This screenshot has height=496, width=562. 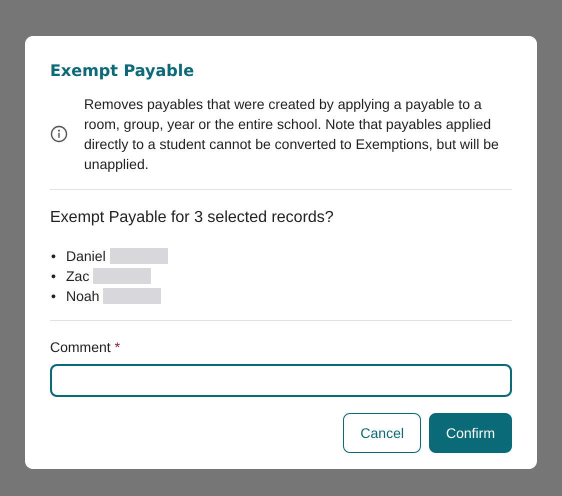 What do you see at coordinates (83, 296) in the screenshot?
I see `record-name: Noah` at bounding box center [83, 296].